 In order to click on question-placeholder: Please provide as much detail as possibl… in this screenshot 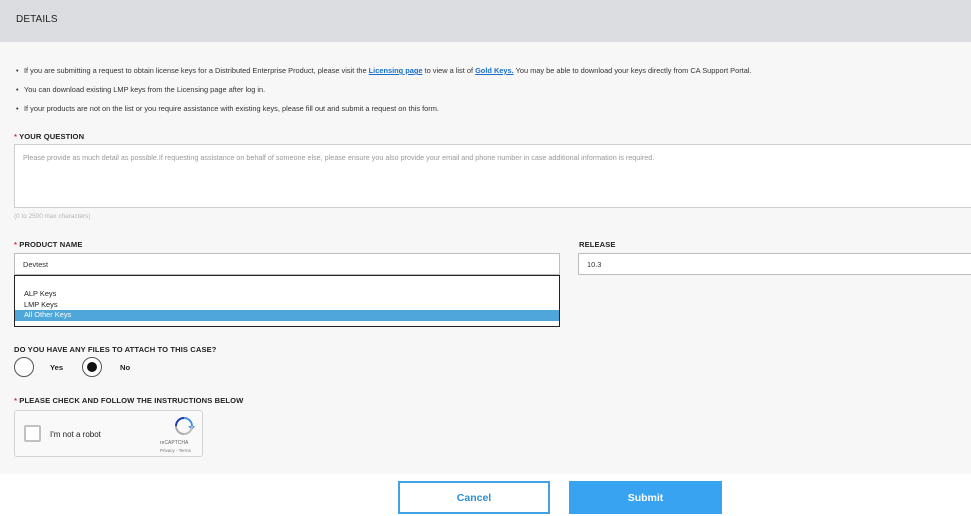, I will do `click(339, 157)`.